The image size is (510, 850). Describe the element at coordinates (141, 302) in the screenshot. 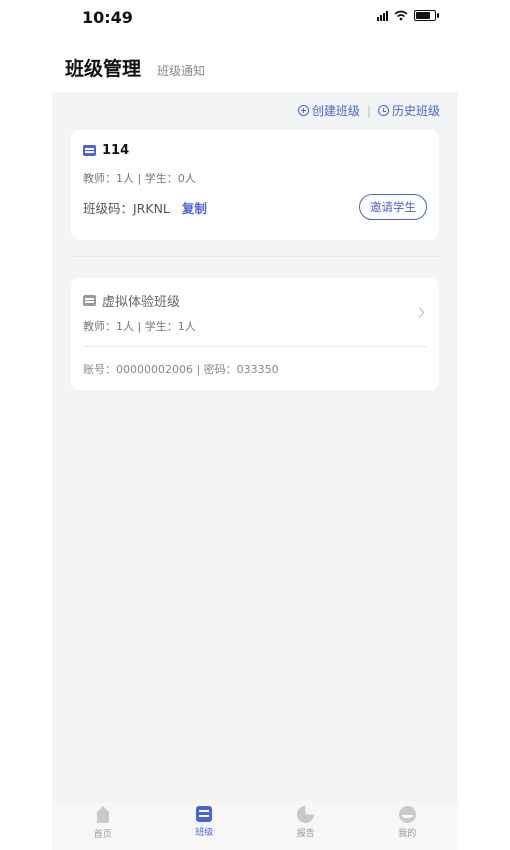

I see `class-name: 虚拟体验班级` at that location.